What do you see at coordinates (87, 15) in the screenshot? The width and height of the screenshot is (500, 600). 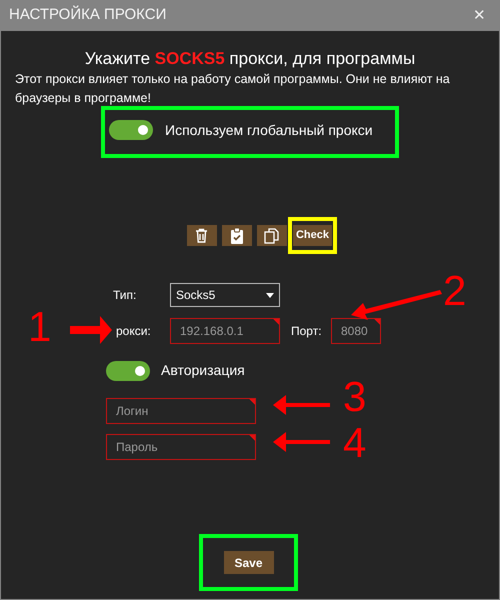 I see `window-title: НАСТРОЙКА ПРОКСИ` at bounding box center [87, 15].